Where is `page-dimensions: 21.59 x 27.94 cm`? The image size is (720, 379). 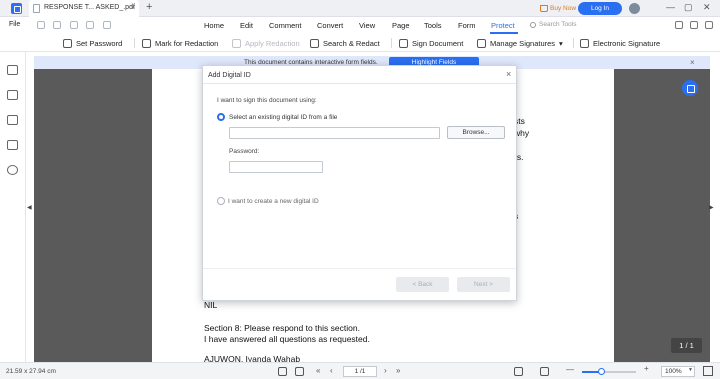
page-dimensions: 21.59 x 27.94 cm is located at coordinates (31, 371).